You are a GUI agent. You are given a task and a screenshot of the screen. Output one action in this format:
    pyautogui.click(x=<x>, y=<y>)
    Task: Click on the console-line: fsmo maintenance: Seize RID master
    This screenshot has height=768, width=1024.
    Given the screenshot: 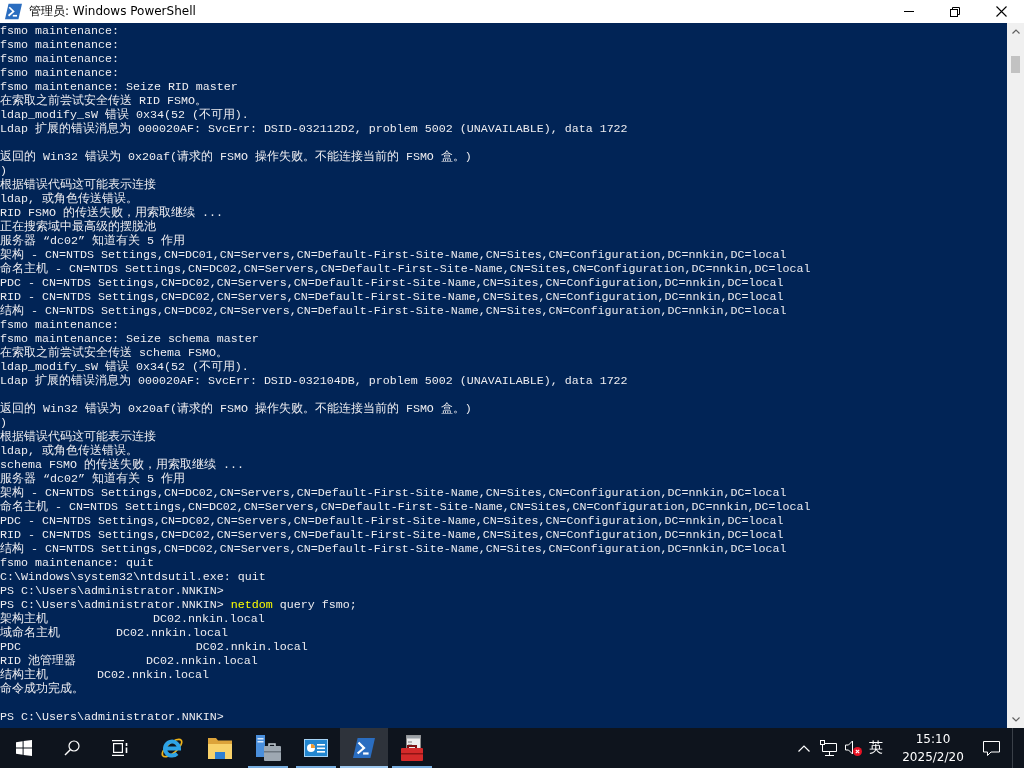 What is the action you would take?
    pyautogui.click(x=119, y=87)
    